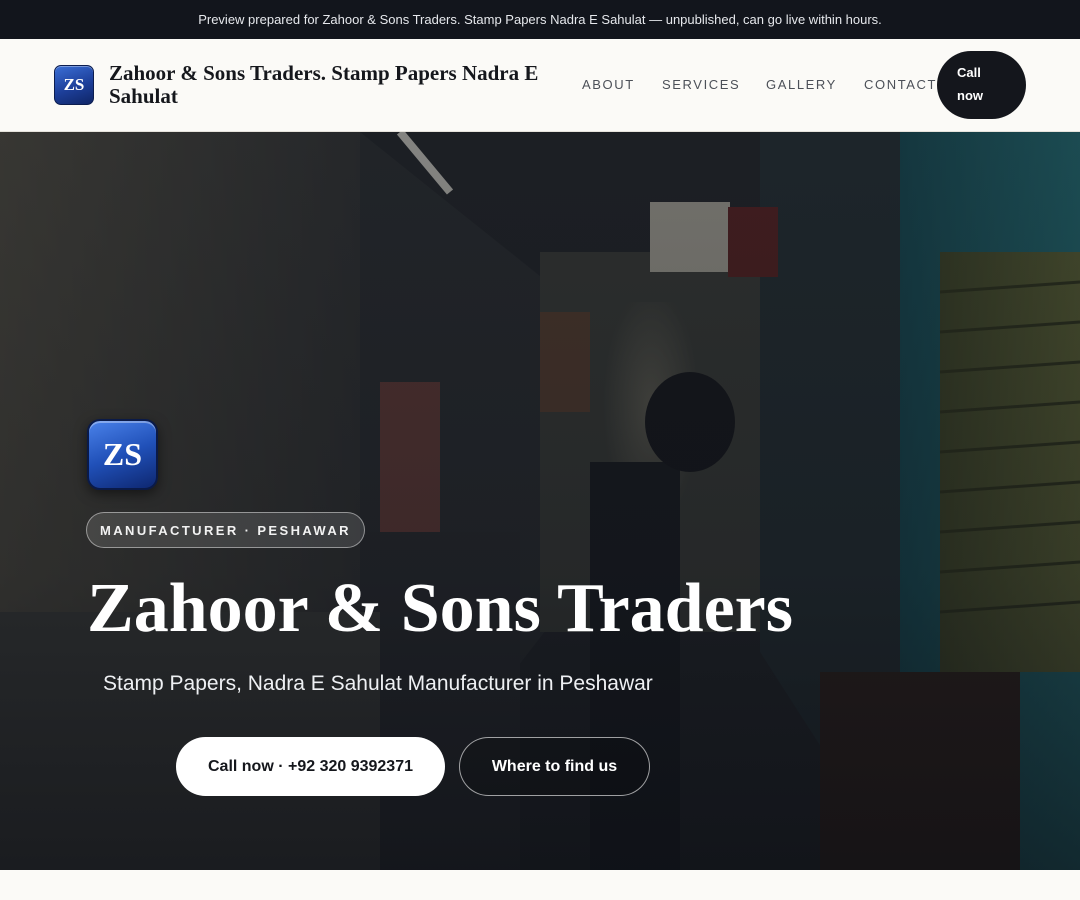 The image size is (1080, 900). What do you see at coordinates (554, 766) in the screenshot?
I see `hero-location-button: Where to find us` at bounding box center [554, 766].